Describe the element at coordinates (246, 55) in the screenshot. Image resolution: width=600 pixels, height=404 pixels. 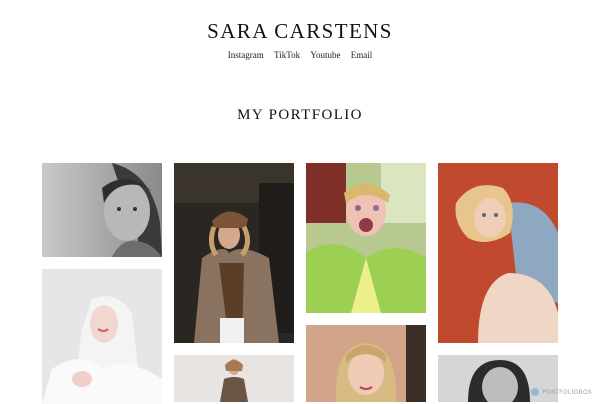
I see `nav-link-instagram: Instagram` at that location.